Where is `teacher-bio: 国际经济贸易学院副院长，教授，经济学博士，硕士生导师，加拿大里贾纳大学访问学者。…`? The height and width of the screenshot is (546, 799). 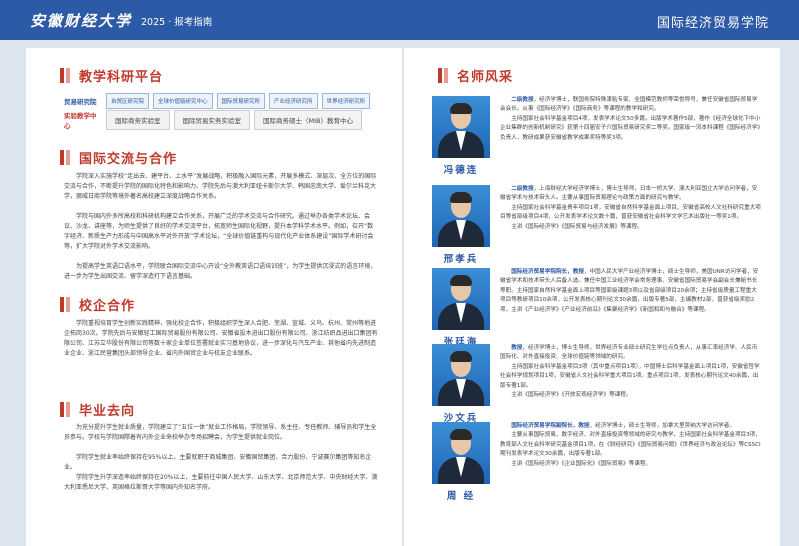
teacher-bio: 国际经济贸易学院副院长，教授，经济学博士，硕士生导师，加拿大里贾纳大学访问学者。… is located at coordinates (631, 445).